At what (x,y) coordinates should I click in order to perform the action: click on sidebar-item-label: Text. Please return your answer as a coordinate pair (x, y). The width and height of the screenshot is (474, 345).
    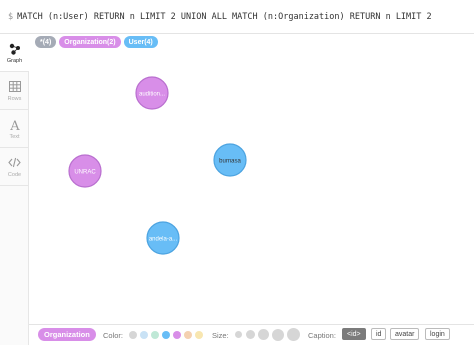
    Looking at the image, I should click on (14, 136).